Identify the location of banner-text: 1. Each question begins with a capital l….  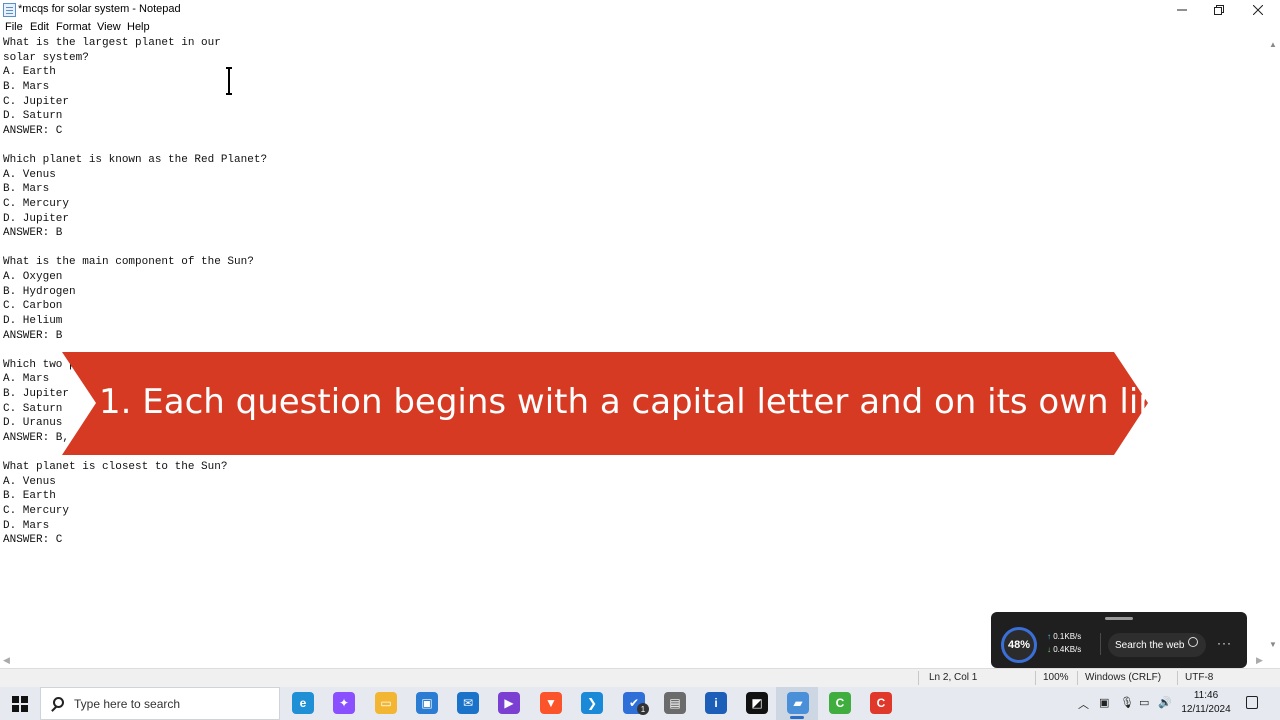
(640, 402).